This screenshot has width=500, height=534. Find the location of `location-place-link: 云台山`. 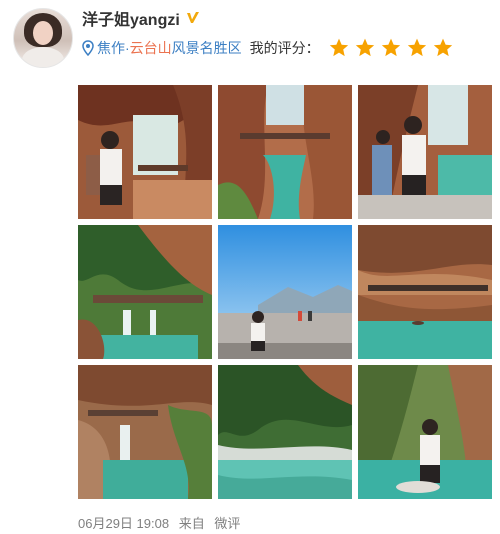

location-place-link: 云台山 is located at coordinates (151, 48).